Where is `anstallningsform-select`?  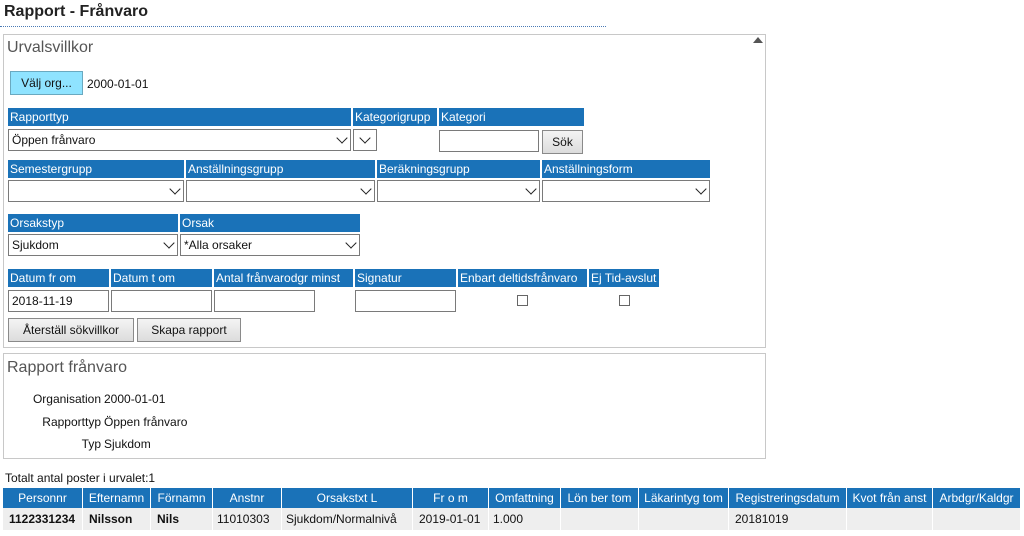 anstallningsform-select is located at coordinates (626, 191).